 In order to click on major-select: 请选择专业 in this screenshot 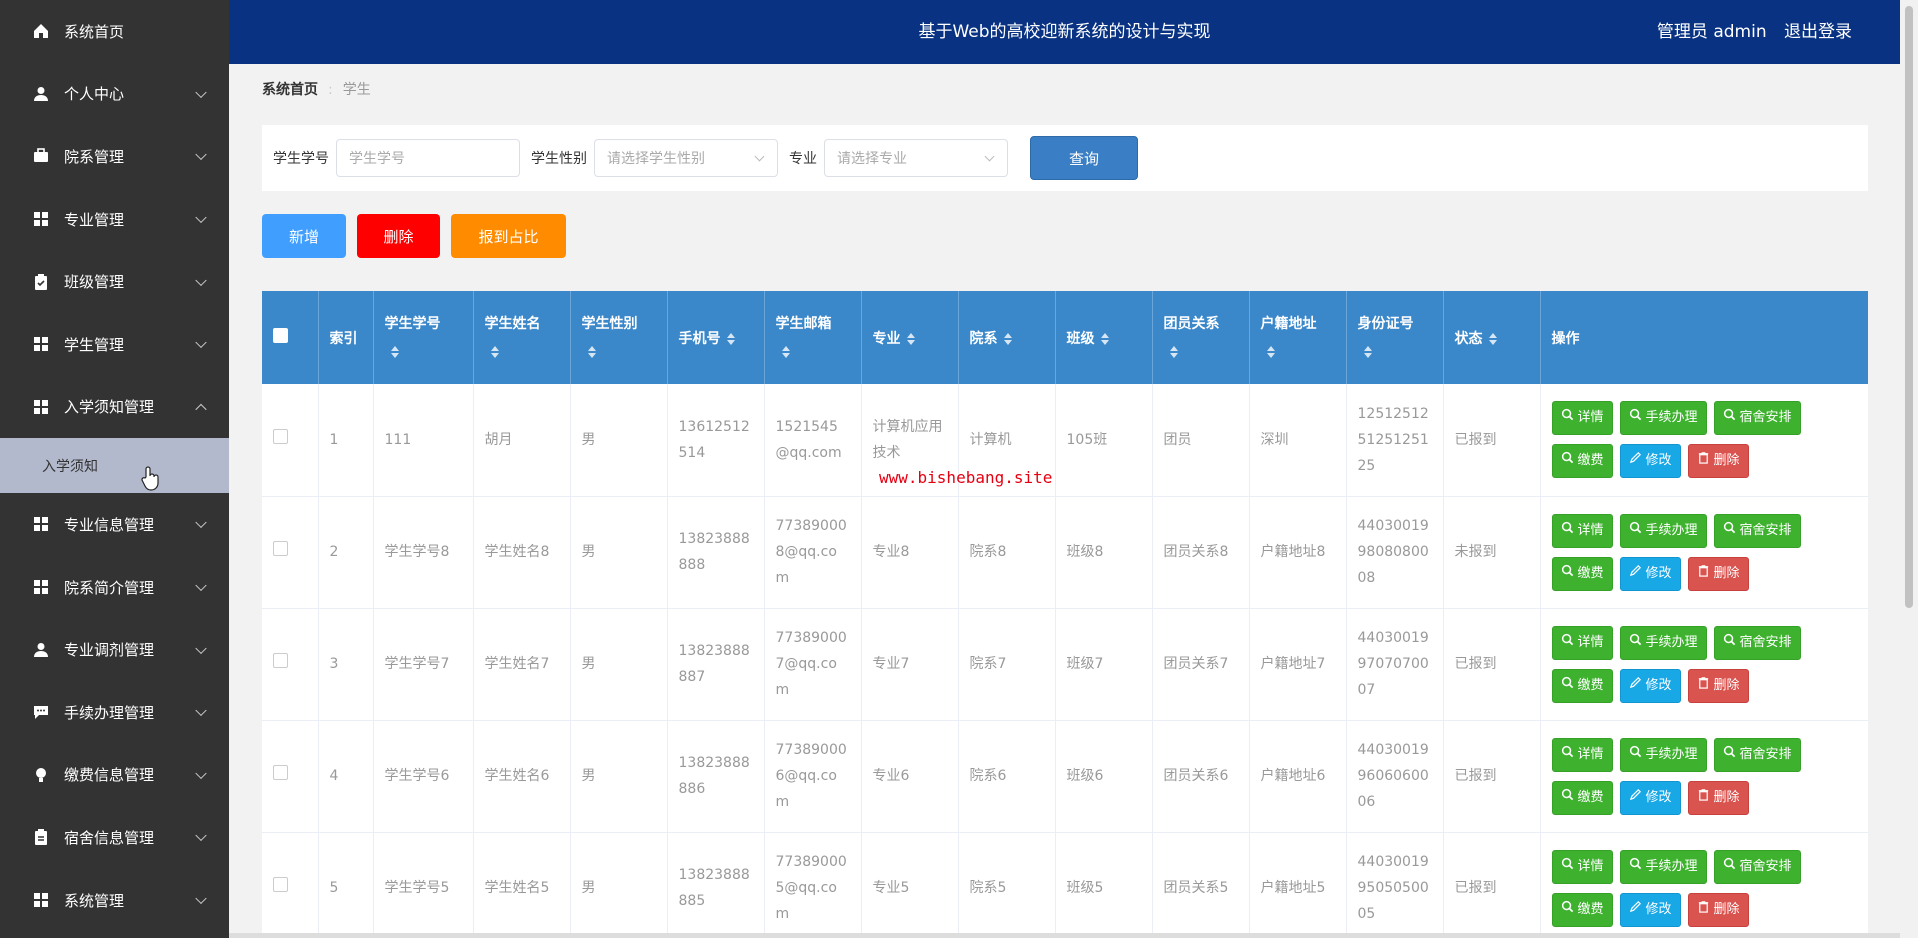, I will do `click(916, 158)`.